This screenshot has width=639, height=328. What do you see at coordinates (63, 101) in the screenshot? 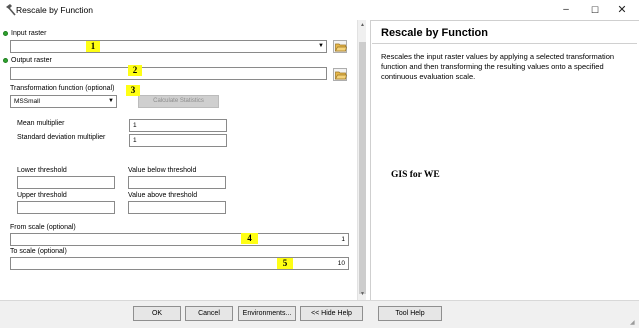
I see `transformation-select: MSSmall ▼` at bounding box center [63, 101].